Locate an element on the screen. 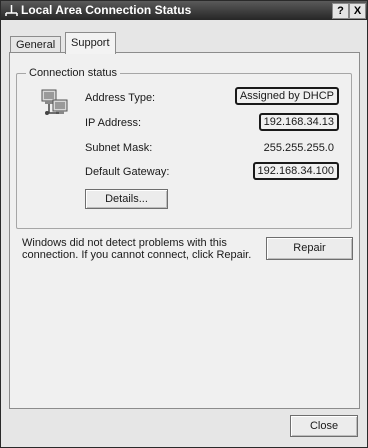 The height and width of the screenshot is (448, 368). close-window-button: X is located at coordinates (357, 11).